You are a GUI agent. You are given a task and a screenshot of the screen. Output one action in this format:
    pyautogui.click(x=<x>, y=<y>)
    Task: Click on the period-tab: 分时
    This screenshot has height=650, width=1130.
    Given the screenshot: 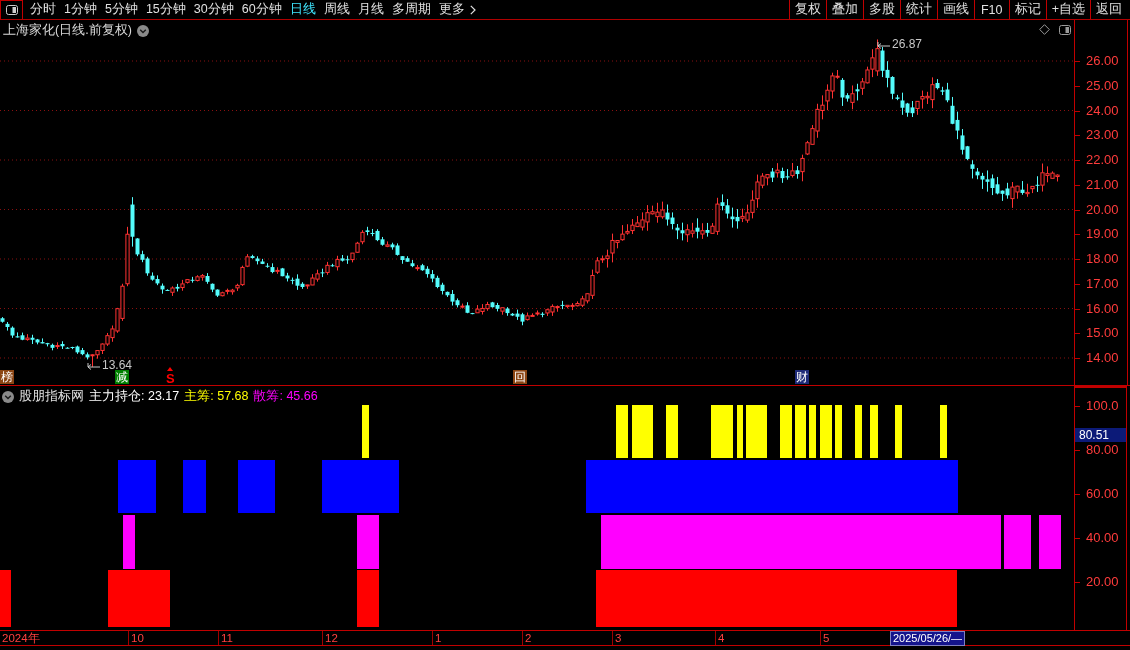 What is the action you would take?
    pyautogui.click(x=43, y=9)
    